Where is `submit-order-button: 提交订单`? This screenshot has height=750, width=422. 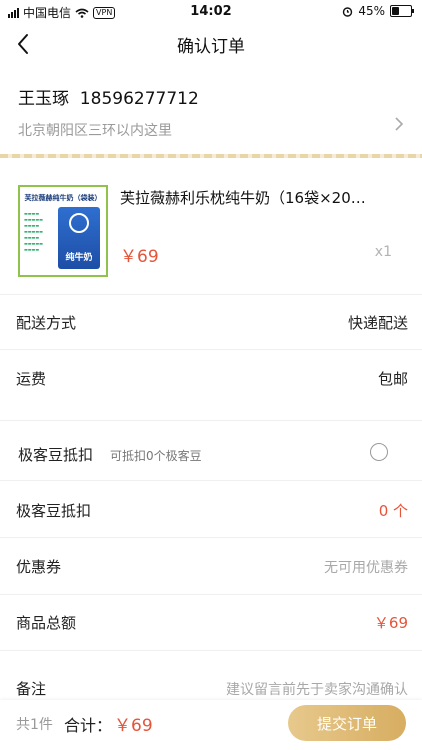
submit-order-button: 提交订单 is located at coordinates (347, 723).